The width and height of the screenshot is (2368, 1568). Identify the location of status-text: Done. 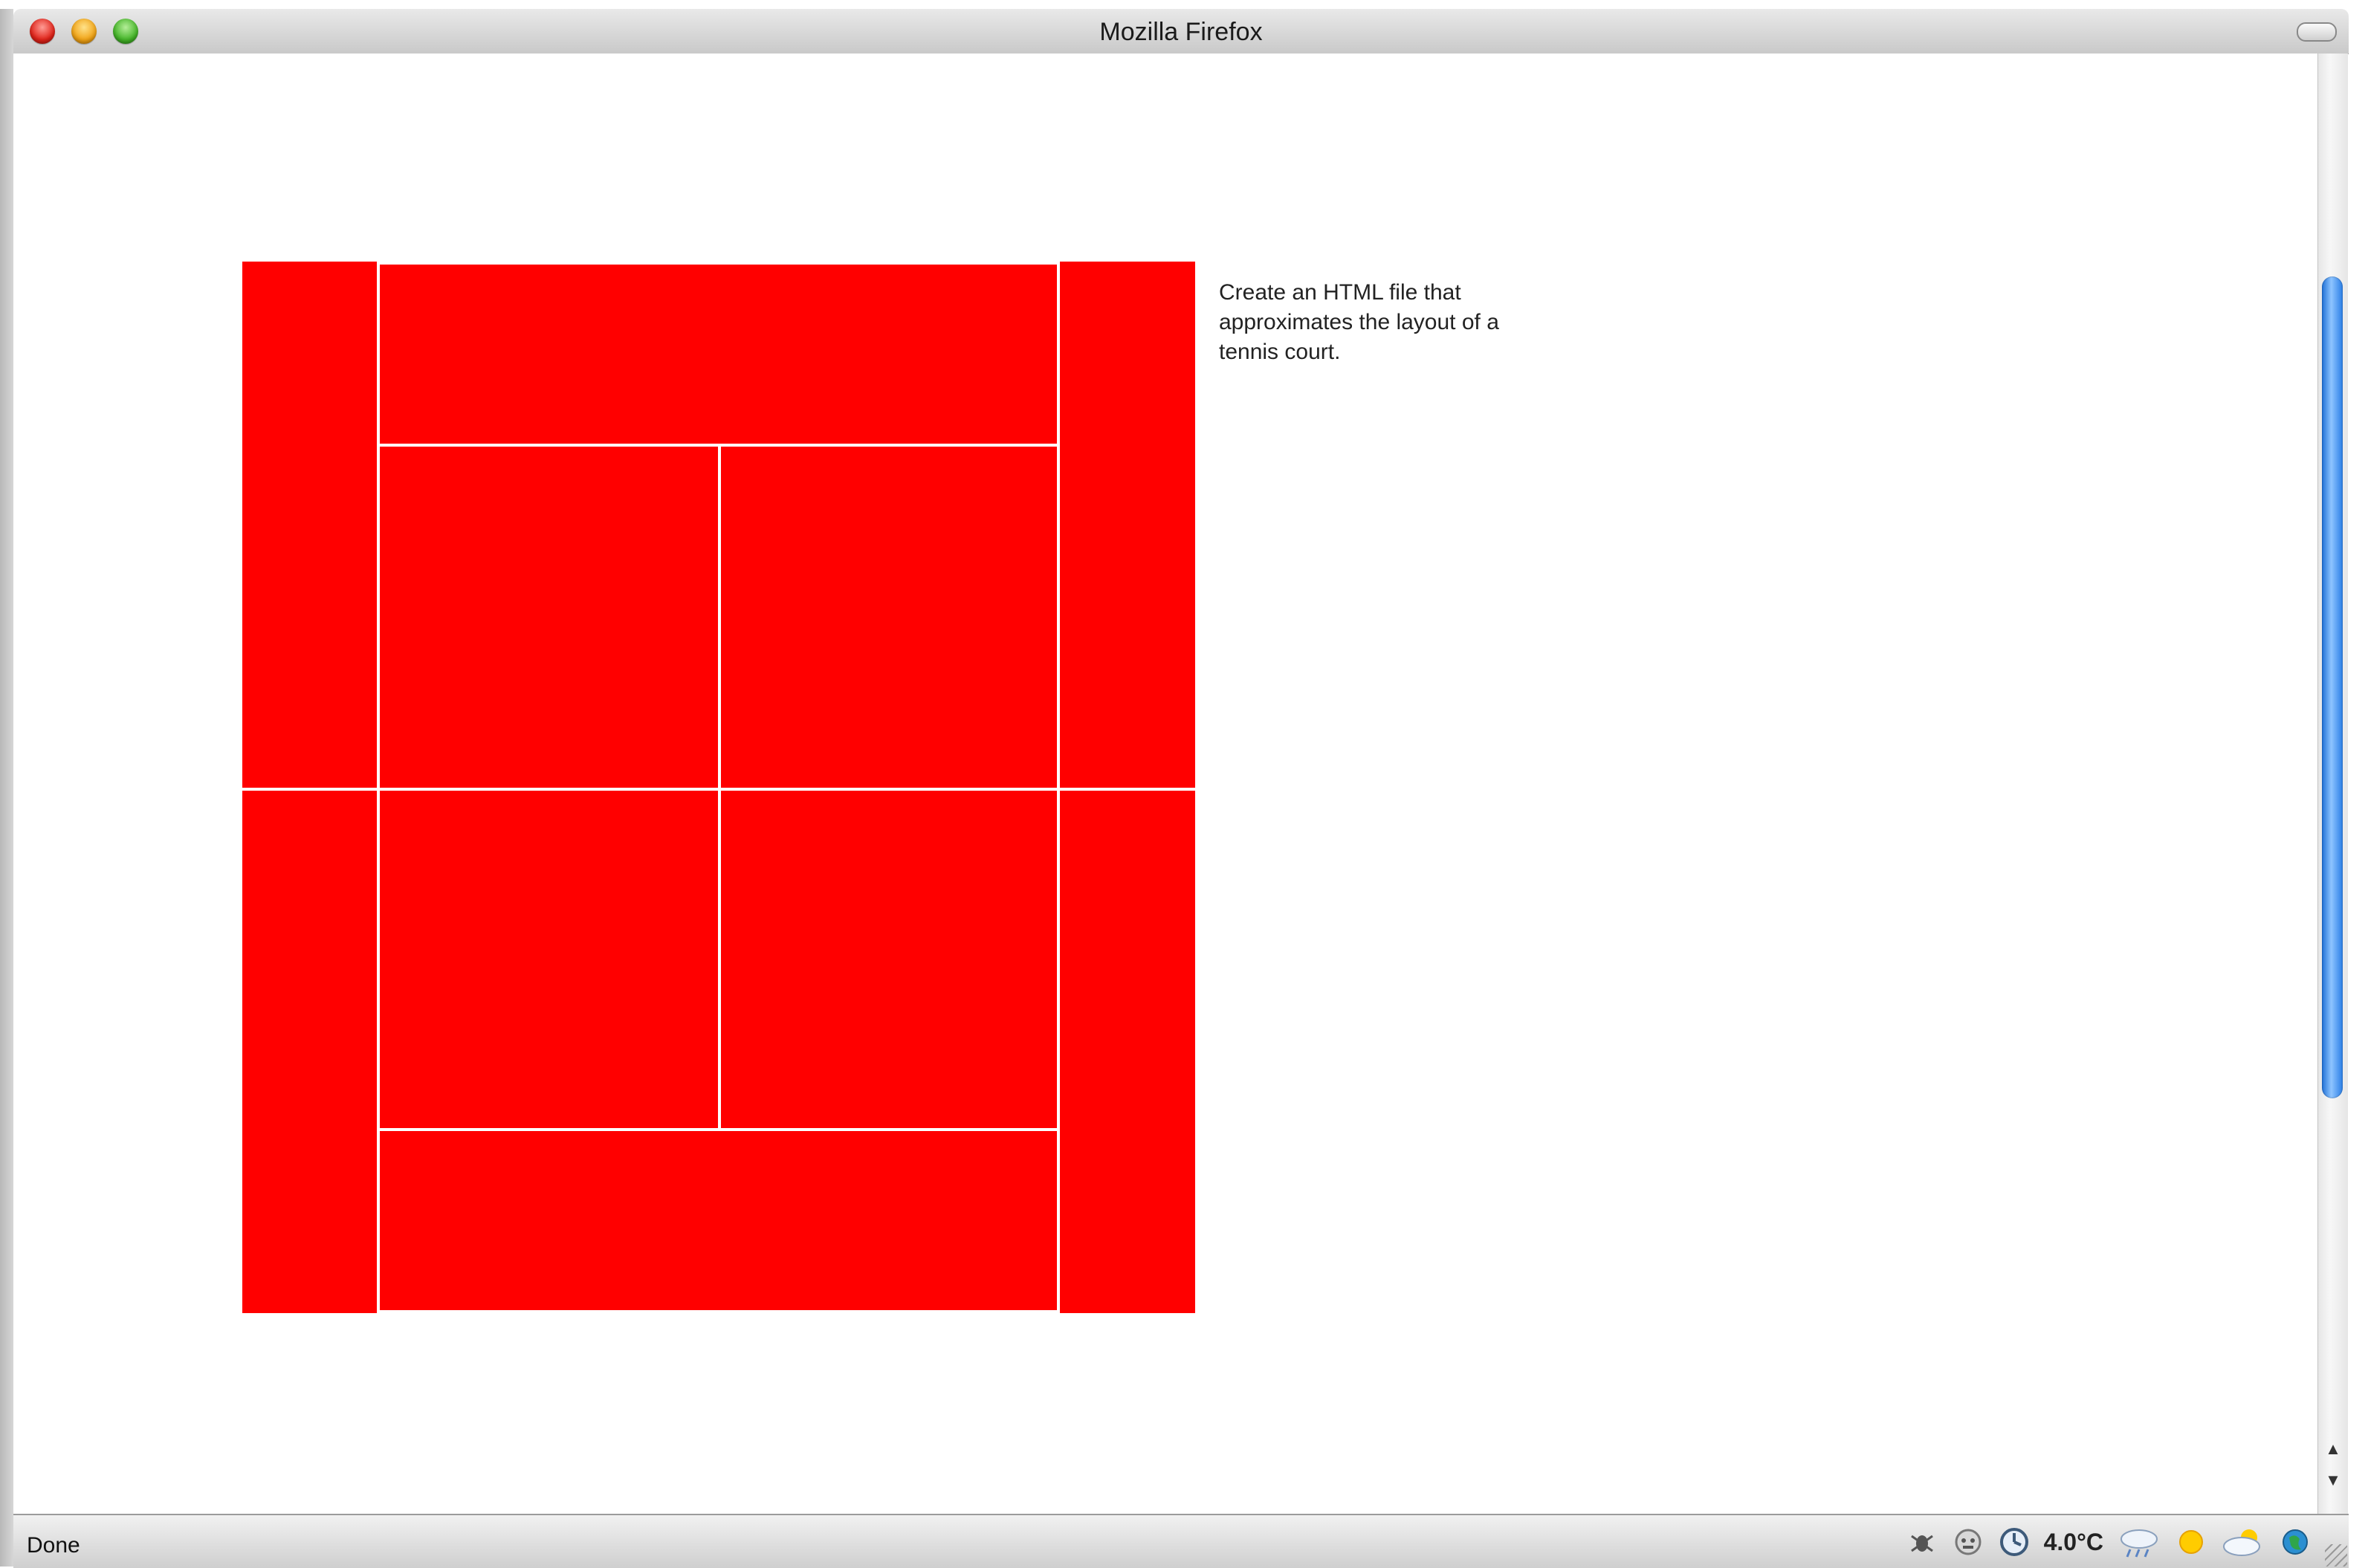
(54, 1545).